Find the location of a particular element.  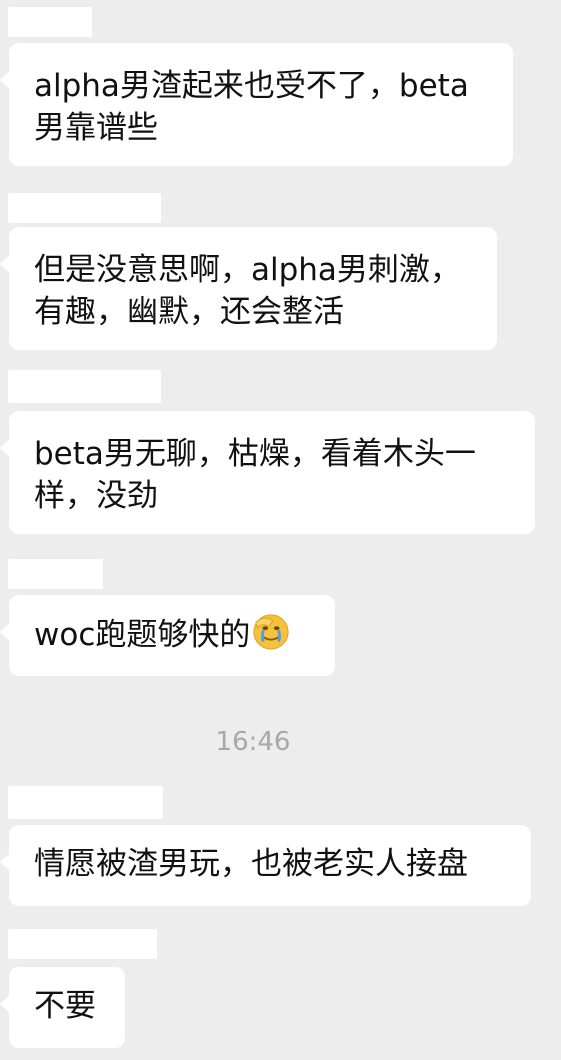

message-bubble: woc跑题够快的 is located at coordinates (167, 635).